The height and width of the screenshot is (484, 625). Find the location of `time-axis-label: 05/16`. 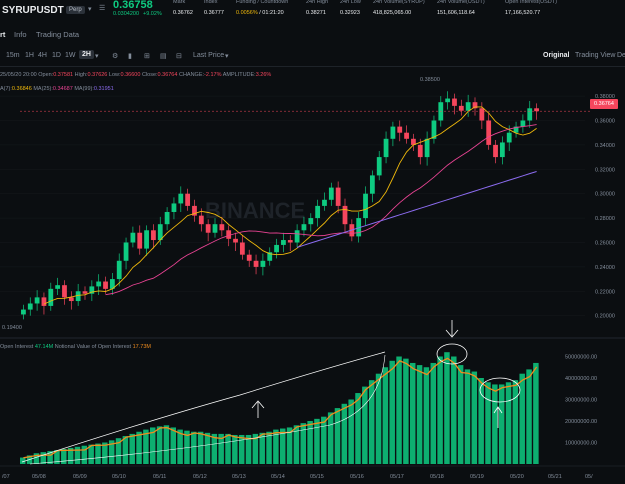

time-axis-label: 05/16 is located at coordinates (357, 477).